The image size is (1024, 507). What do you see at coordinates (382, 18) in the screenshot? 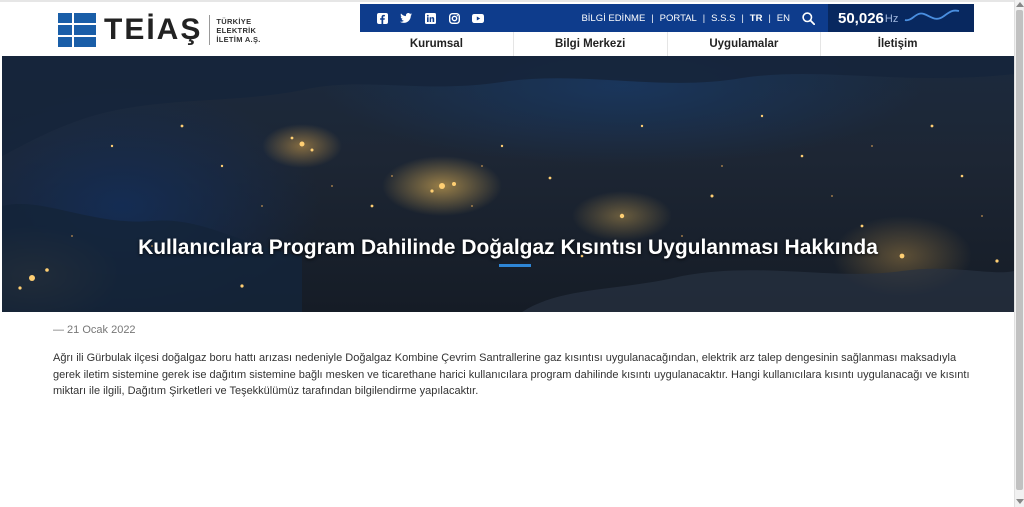
I see `facebook-icon` at bounding box center [382, 18].